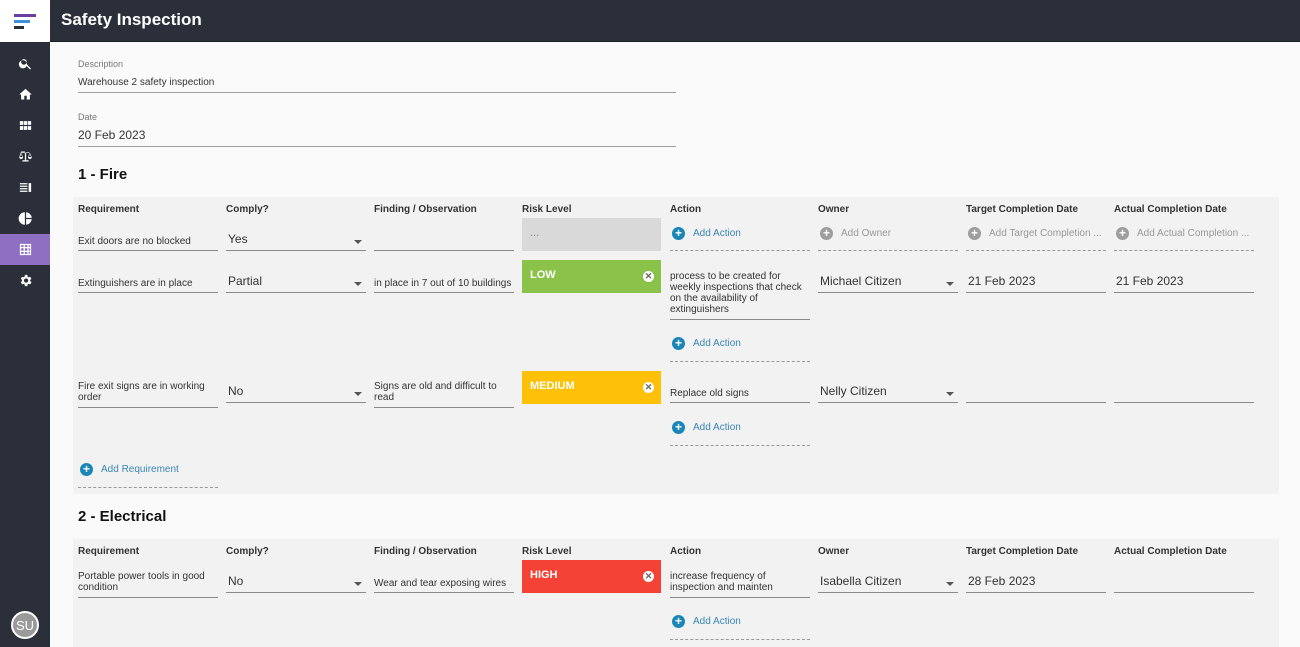 This screenshot has height=647, width=1300. I want to click on page-title: Safety Inspection, so click(131, 19).